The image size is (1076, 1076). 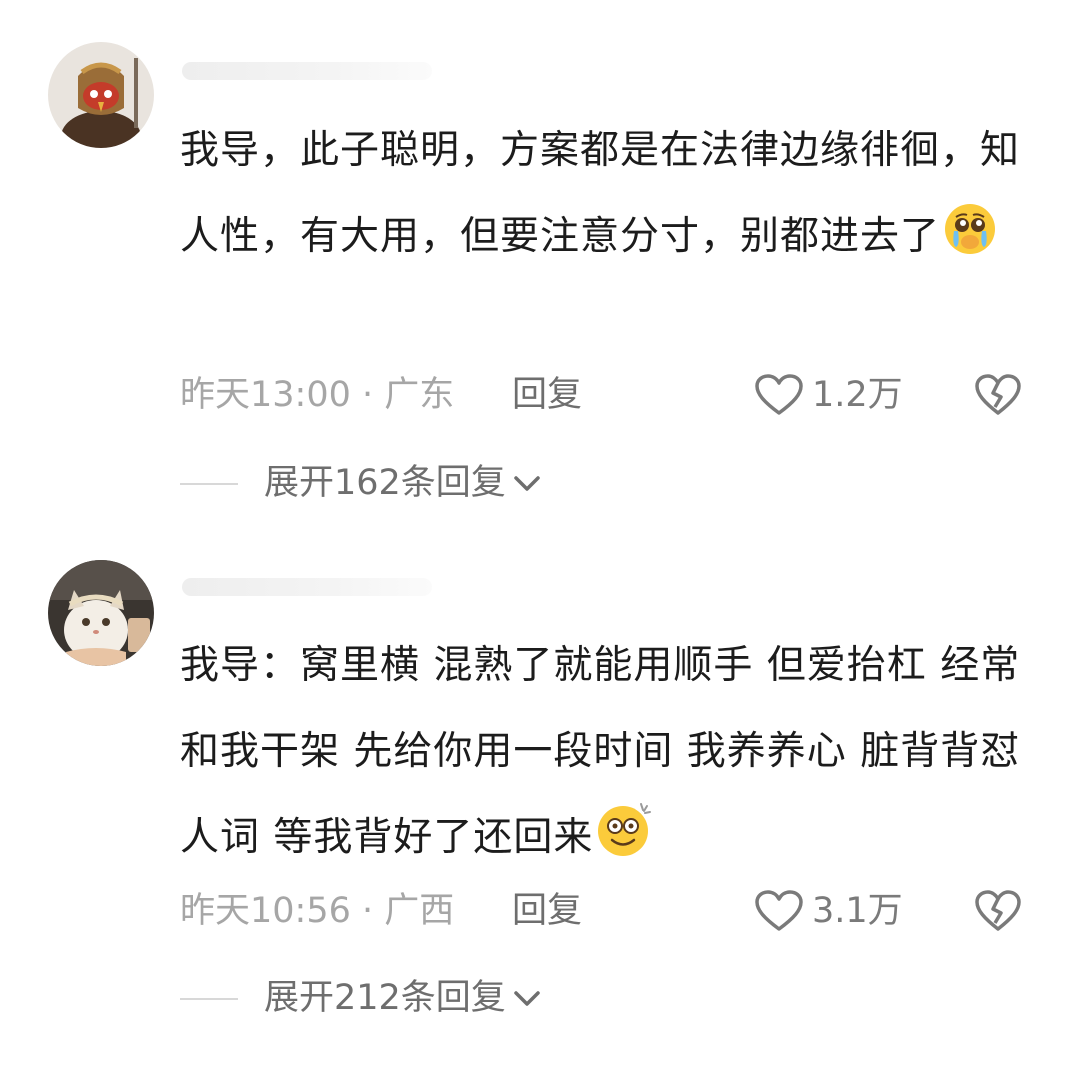 What do you see at coordinates (317, 395) in the screenshot?
I see `time-location: 昨天13:00 · 广东` at bounding box center [317, 395].